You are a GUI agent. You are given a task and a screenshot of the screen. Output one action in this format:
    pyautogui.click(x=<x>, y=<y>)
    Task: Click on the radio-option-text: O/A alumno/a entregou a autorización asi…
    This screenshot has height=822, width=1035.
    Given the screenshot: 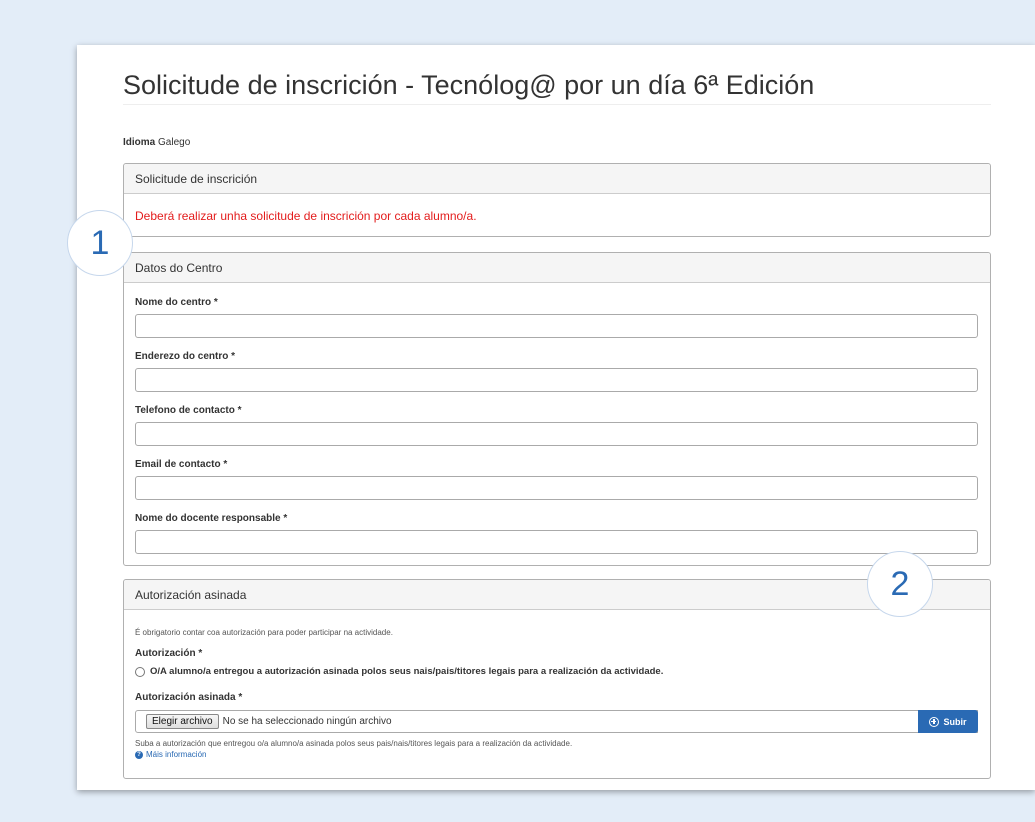 What is the action you would take?
    pyautogui.click(x=407, y=671)
    